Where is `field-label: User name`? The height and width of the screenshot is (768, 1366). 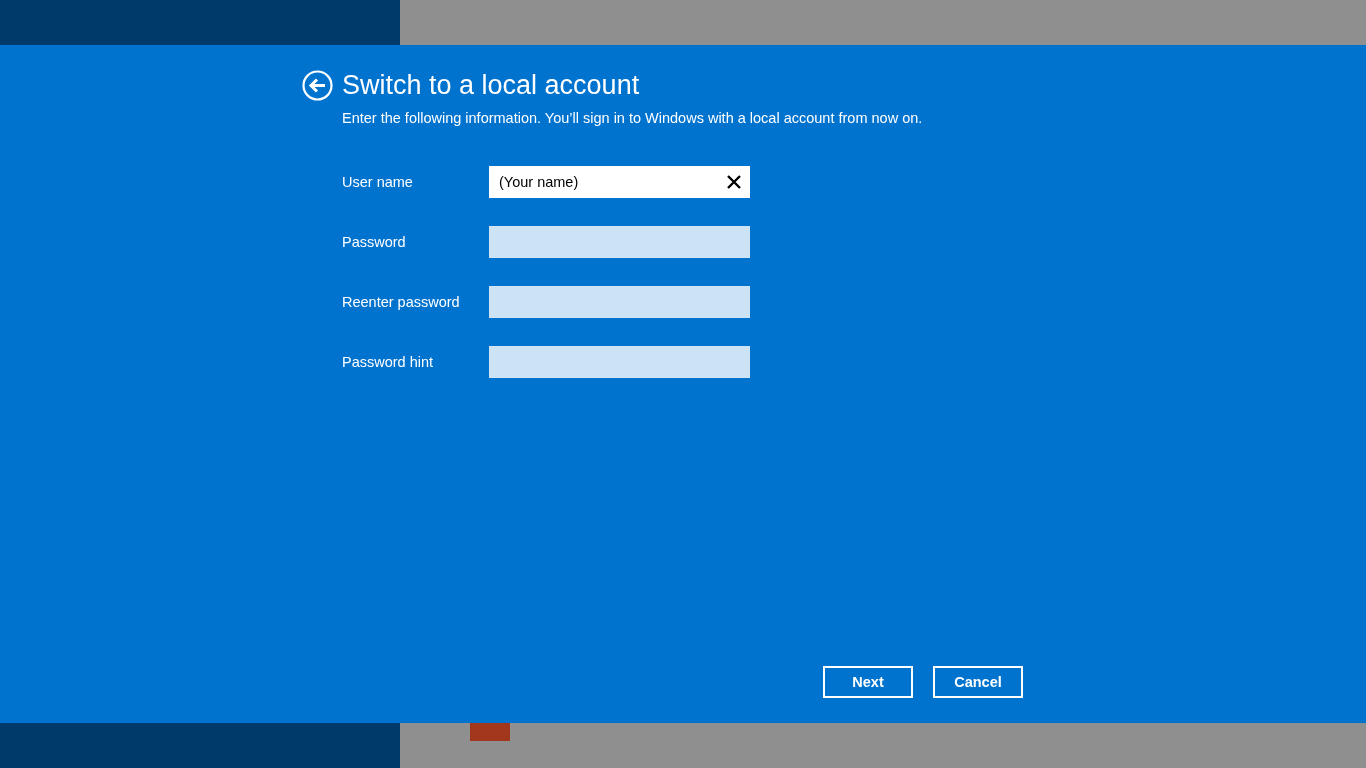 field-label: User name is located at coordinates (378, 182).